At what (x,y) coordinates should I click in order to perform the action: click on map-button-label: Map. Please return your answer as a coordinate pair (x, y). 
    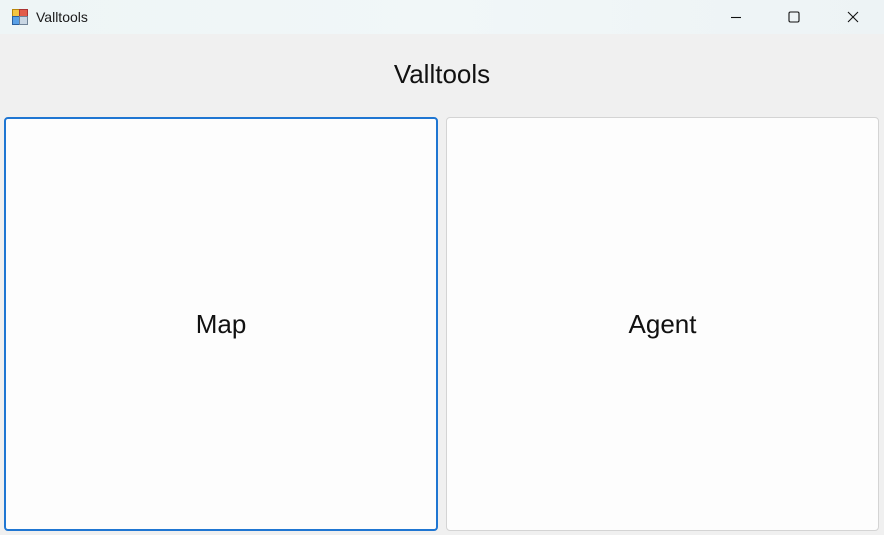
    Looking at the image, I should click on (221, 323).